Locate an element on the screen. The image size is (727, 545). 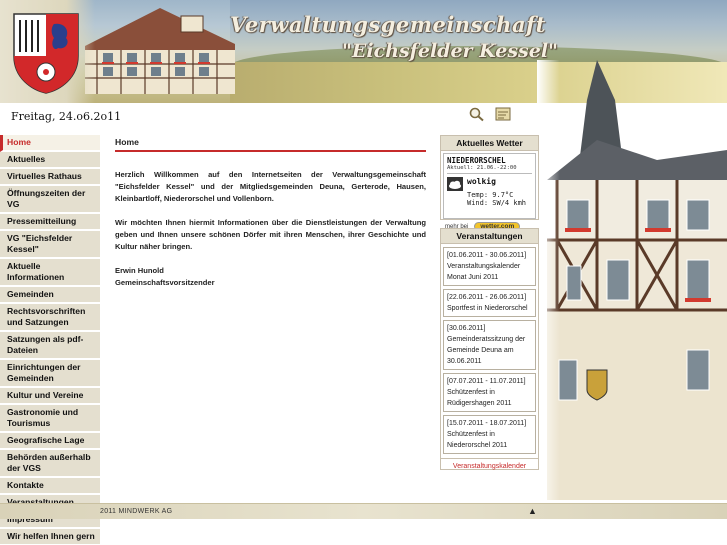
event-text: Veranstaltungskalender Monat Juni 2011 is located at coordinates (484, 272).